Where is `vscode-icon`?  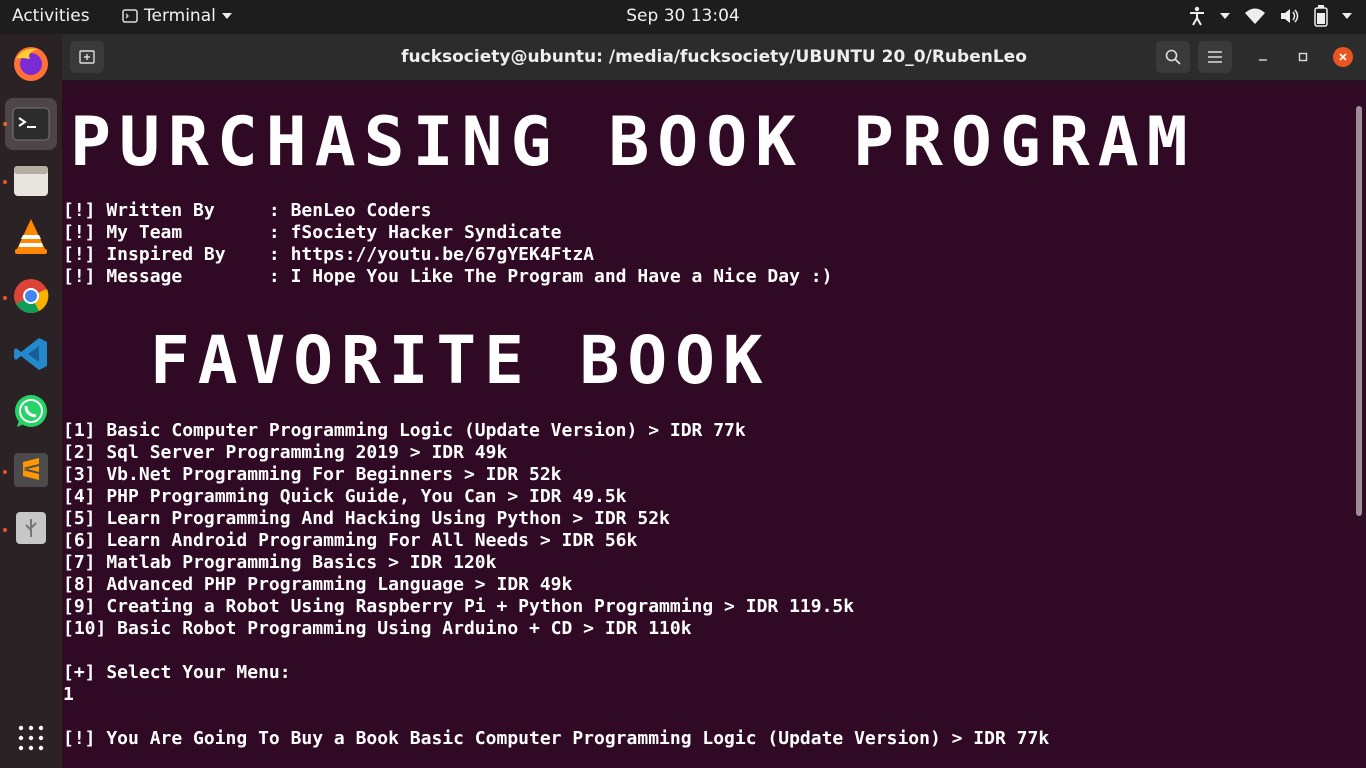 vscode-icon is located at coordinates (30, 354).